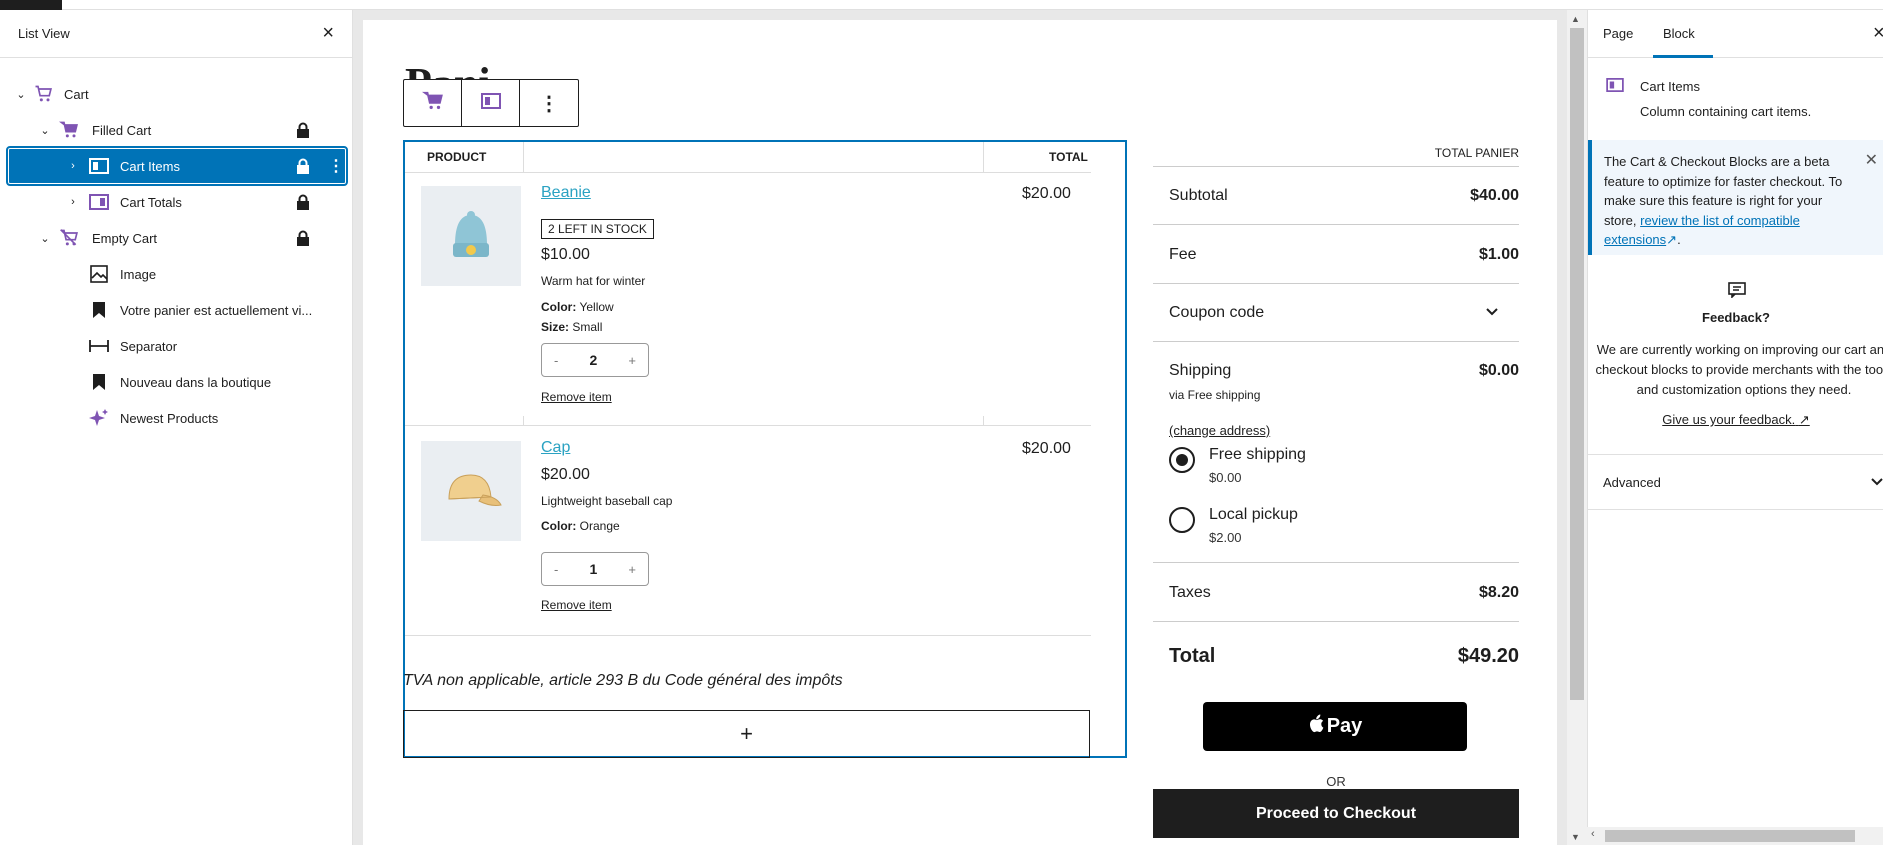  Describe the element at coordinates (471, 236) in the screenshot. I see `product-image-beanie` at that location.